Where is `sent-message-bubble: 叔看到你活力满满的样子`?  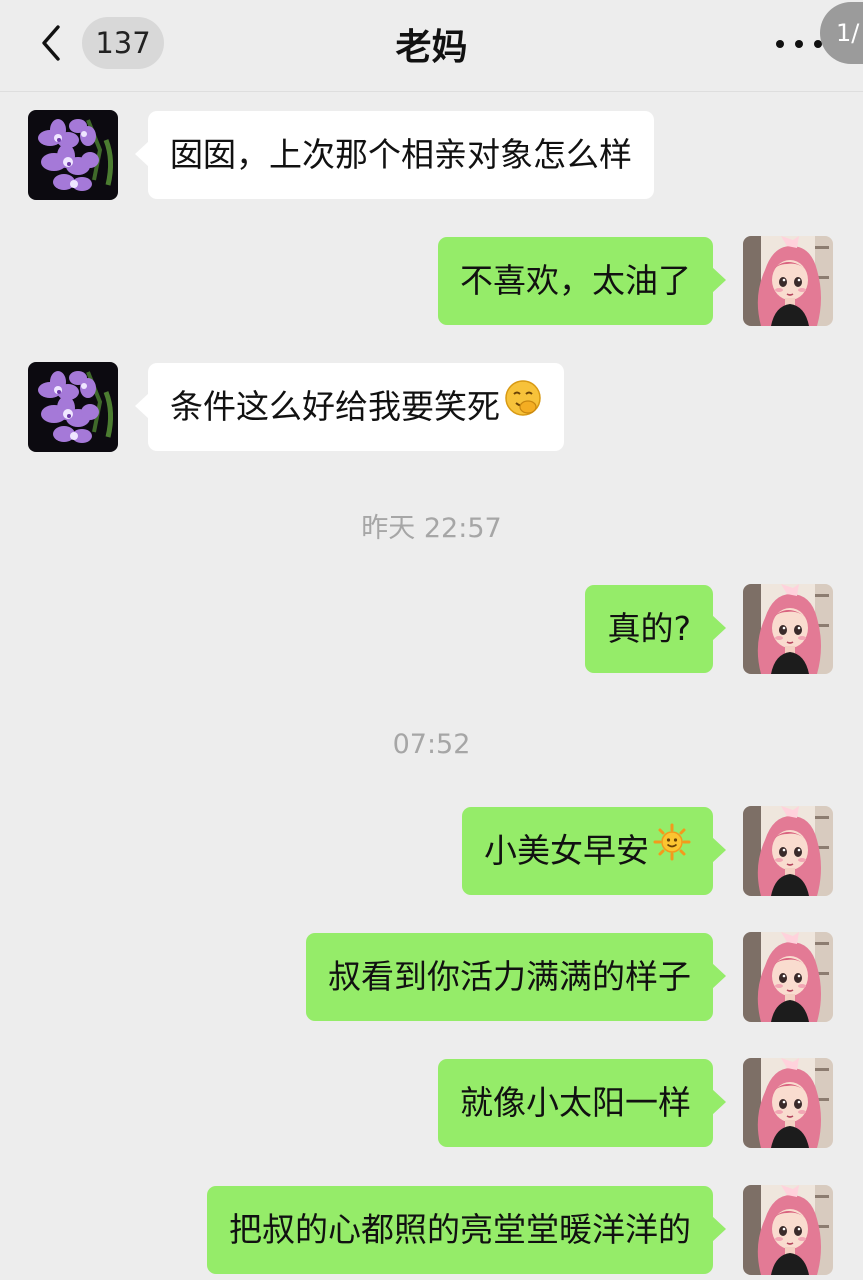 sent-message-bubble: 叔看到你活力满满的样子 is located at coordinates (516, 977).